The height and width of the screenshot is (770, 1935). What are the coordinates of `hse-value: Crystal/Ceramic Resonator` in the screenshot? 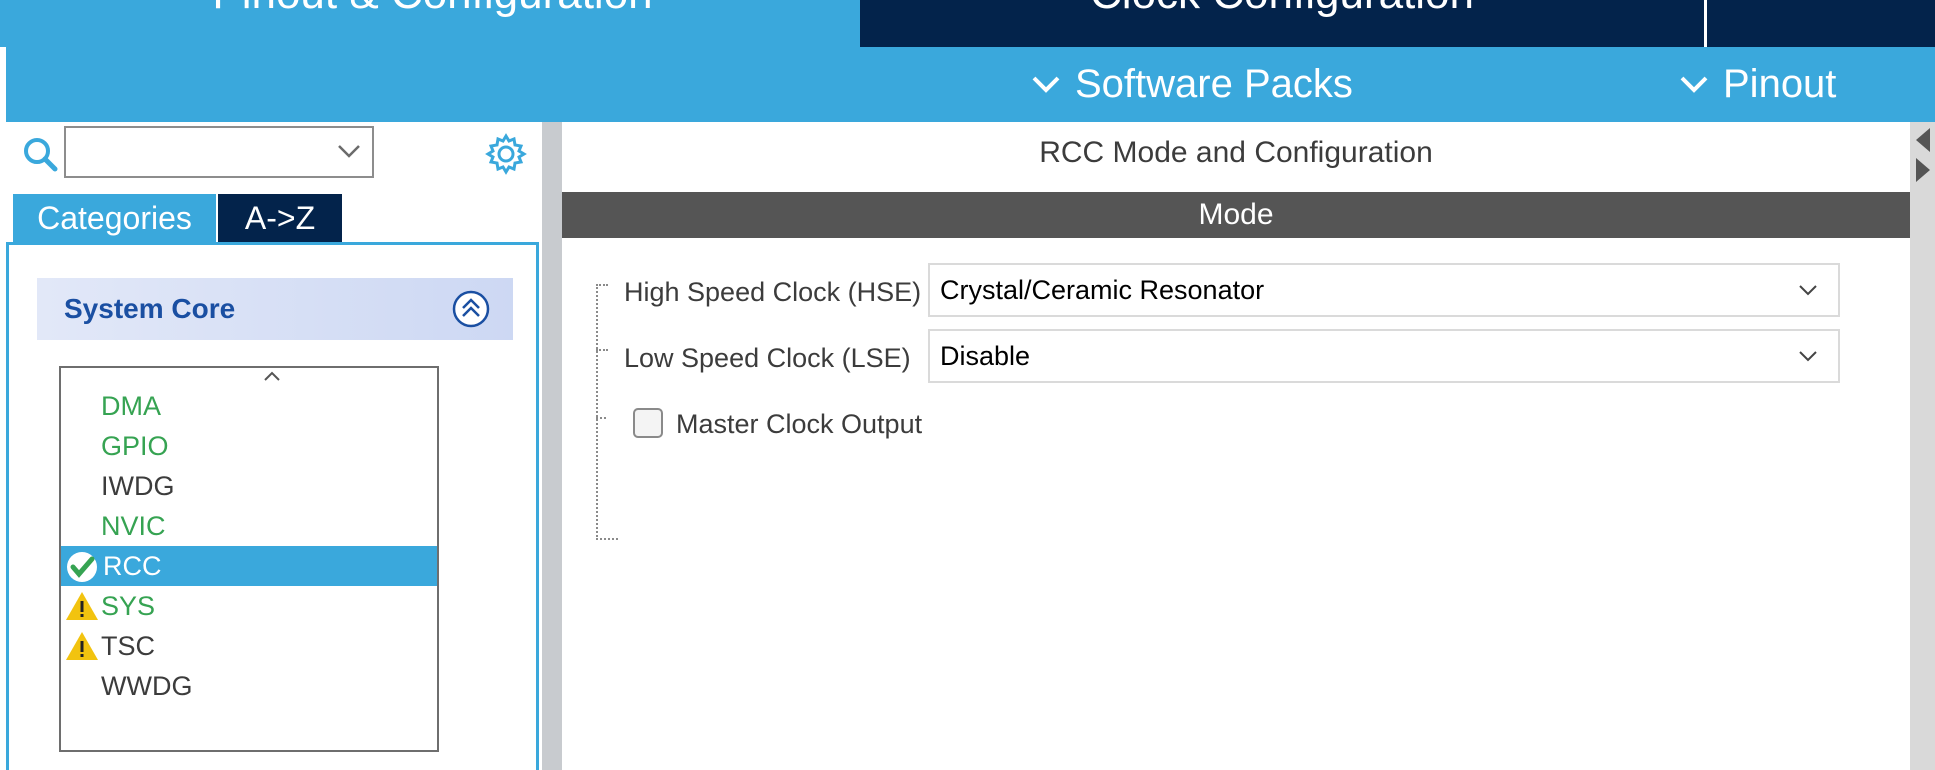 It's located at (1102, 290).